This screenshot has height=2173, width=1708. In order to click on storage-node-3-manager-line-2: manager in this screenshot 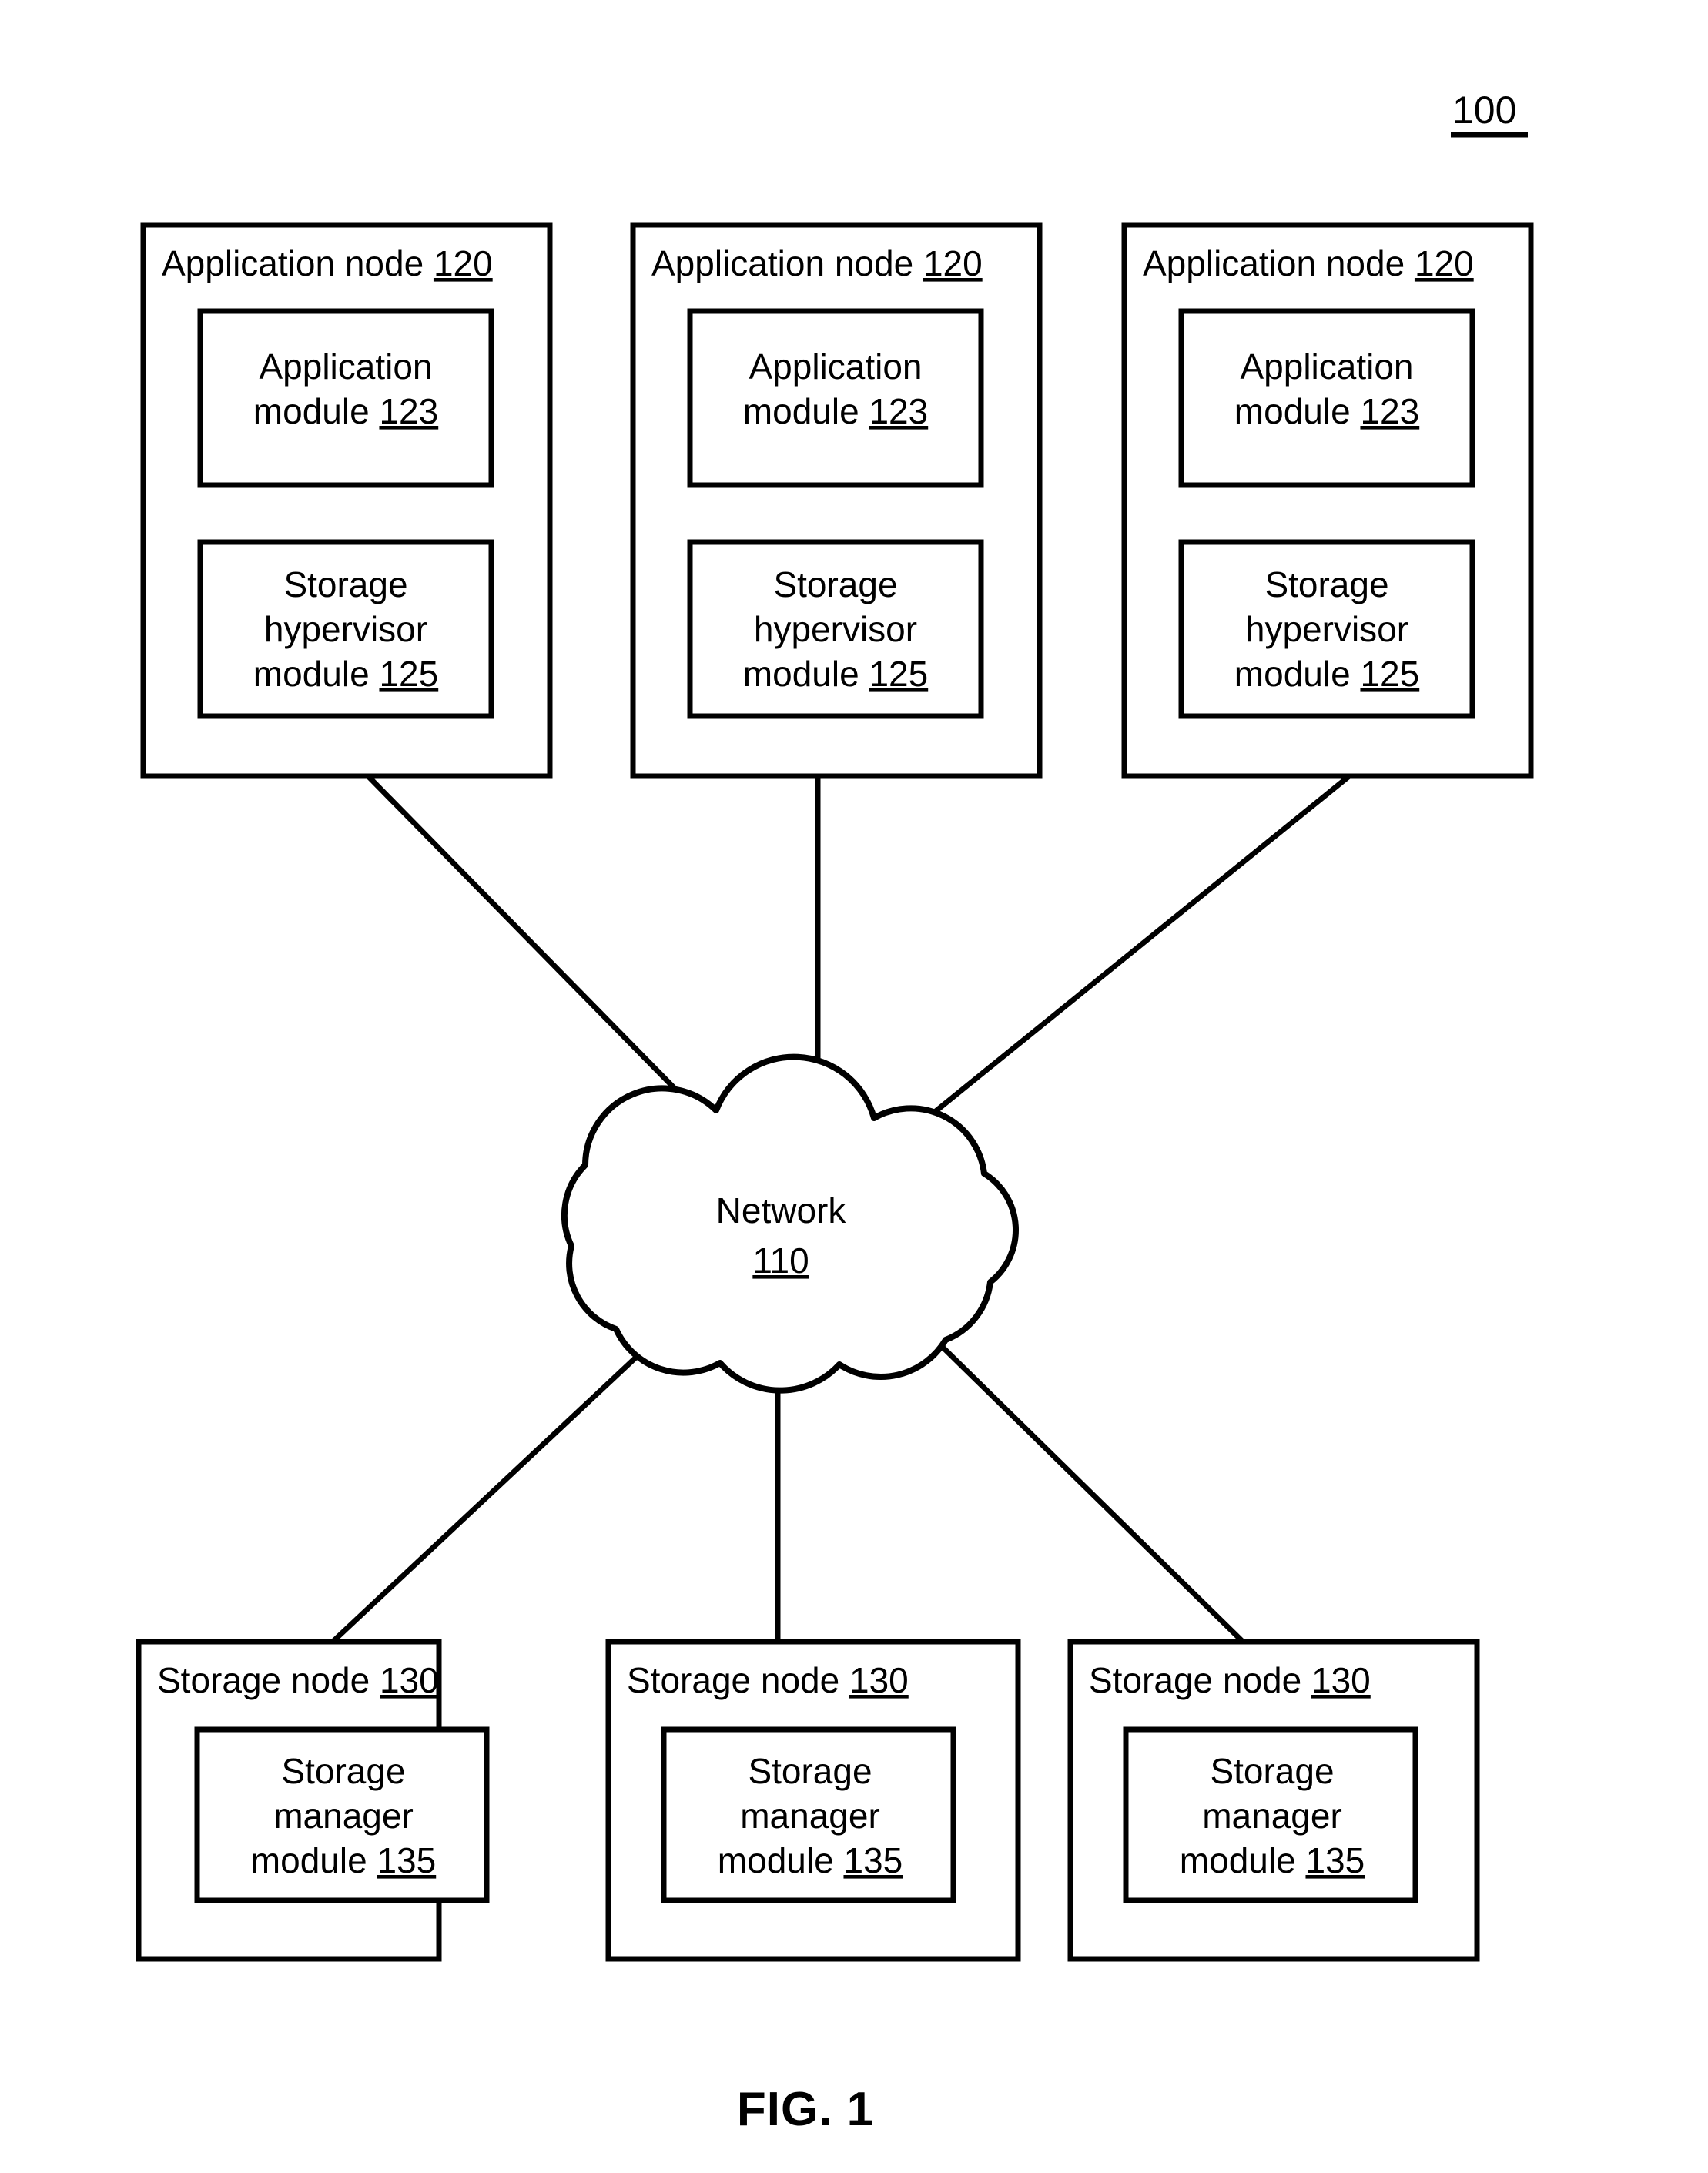, I will do `click(1272, 1816)`.